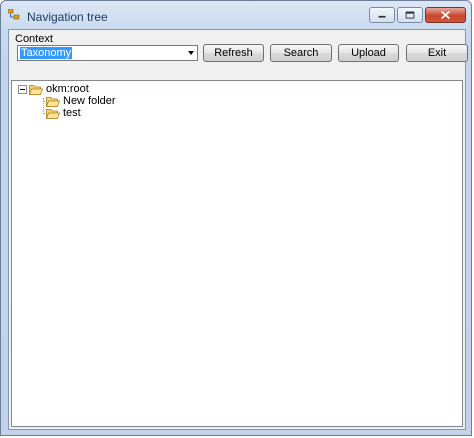 The height and width of the screenshot is (438, 474). I want to click on search-button: Search, so click(301, 53).